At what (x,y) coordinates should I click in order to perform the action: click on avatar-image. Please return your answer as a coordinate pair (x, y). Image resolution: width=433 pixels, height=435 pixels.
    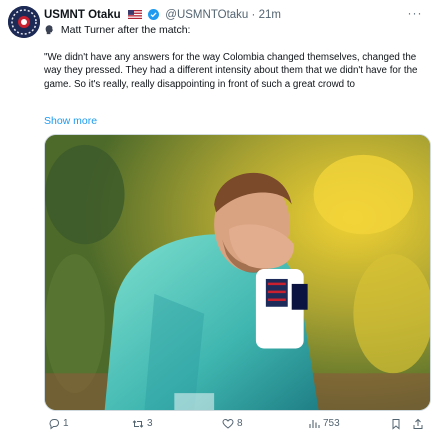
    Looking at the image, I should click on (24, 22).